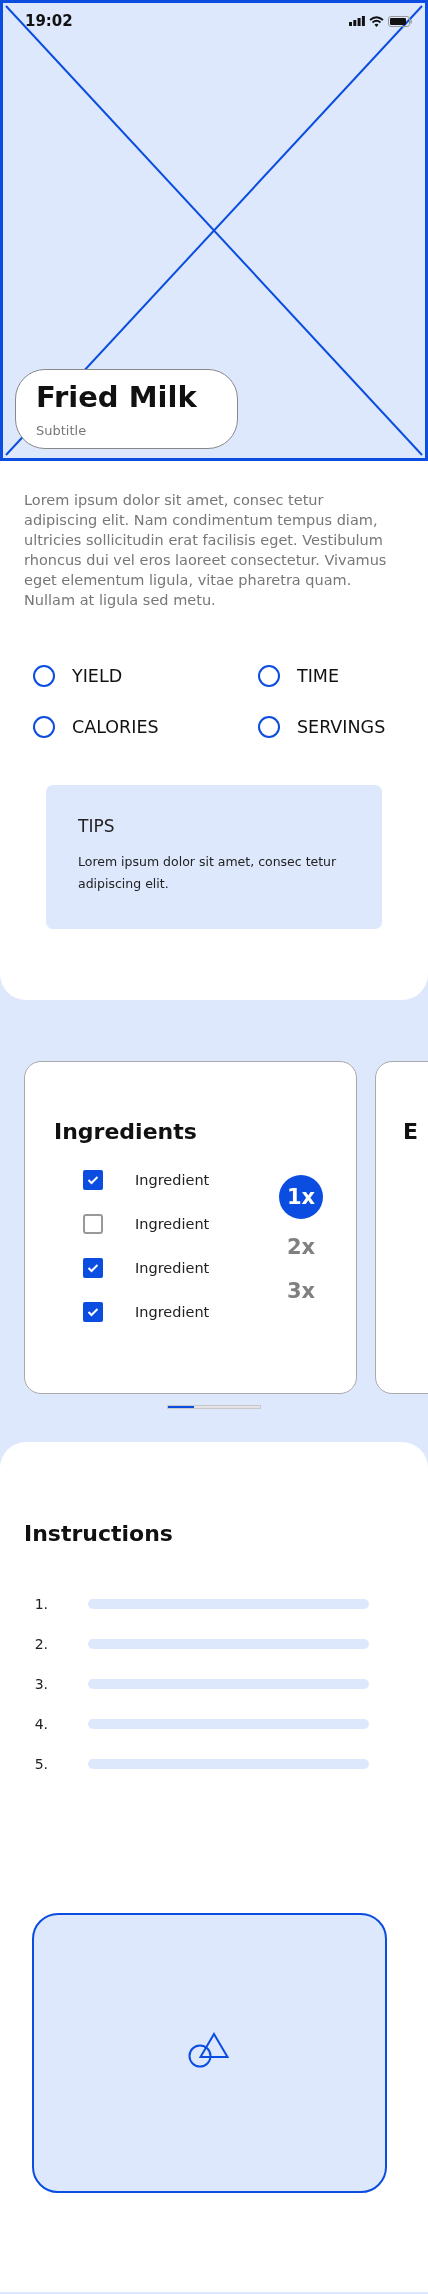 This screenshot has width=428, height=2294. What do you see at coordinates (301, 1247) in the screenshot?
I see `multiplier-button: 2x` at bounding box center [301, 1247].